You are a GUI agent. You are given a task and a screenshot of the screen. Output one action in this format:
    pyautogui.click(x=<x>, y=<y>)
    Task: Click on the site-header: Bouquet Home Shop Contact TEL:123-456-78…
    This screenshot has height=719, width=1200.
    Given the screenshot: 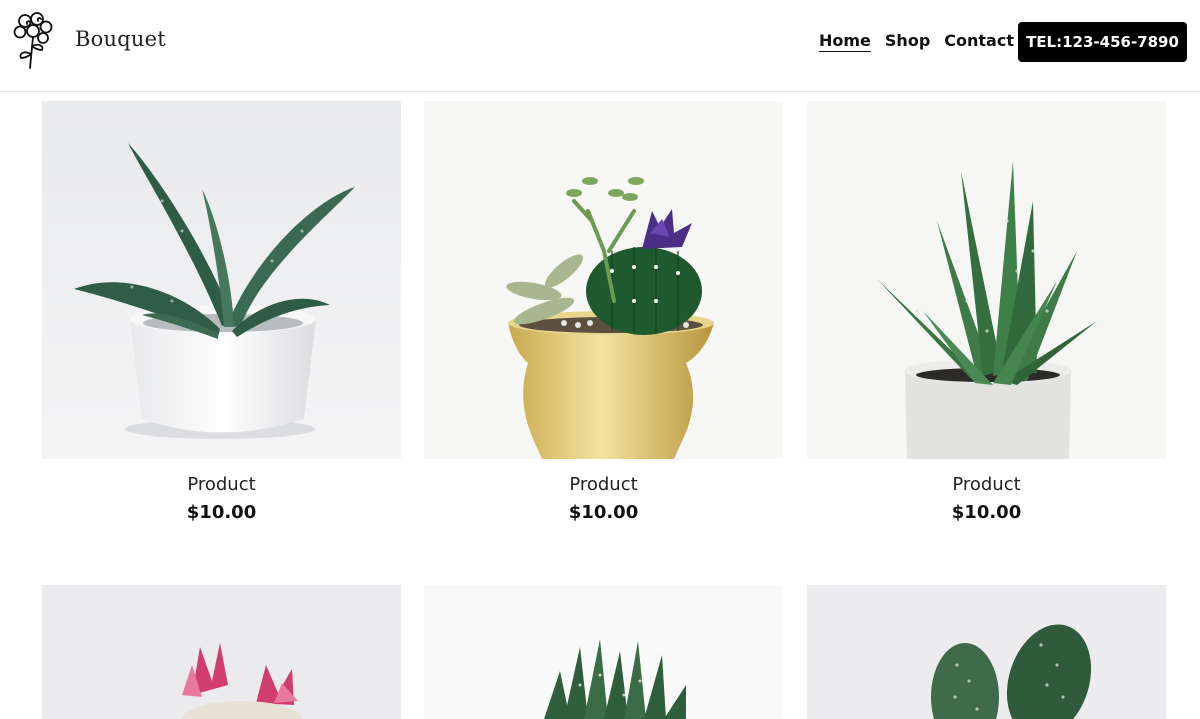 What is the action you would take?
    pyautogui.click(x=600, y=46)
    